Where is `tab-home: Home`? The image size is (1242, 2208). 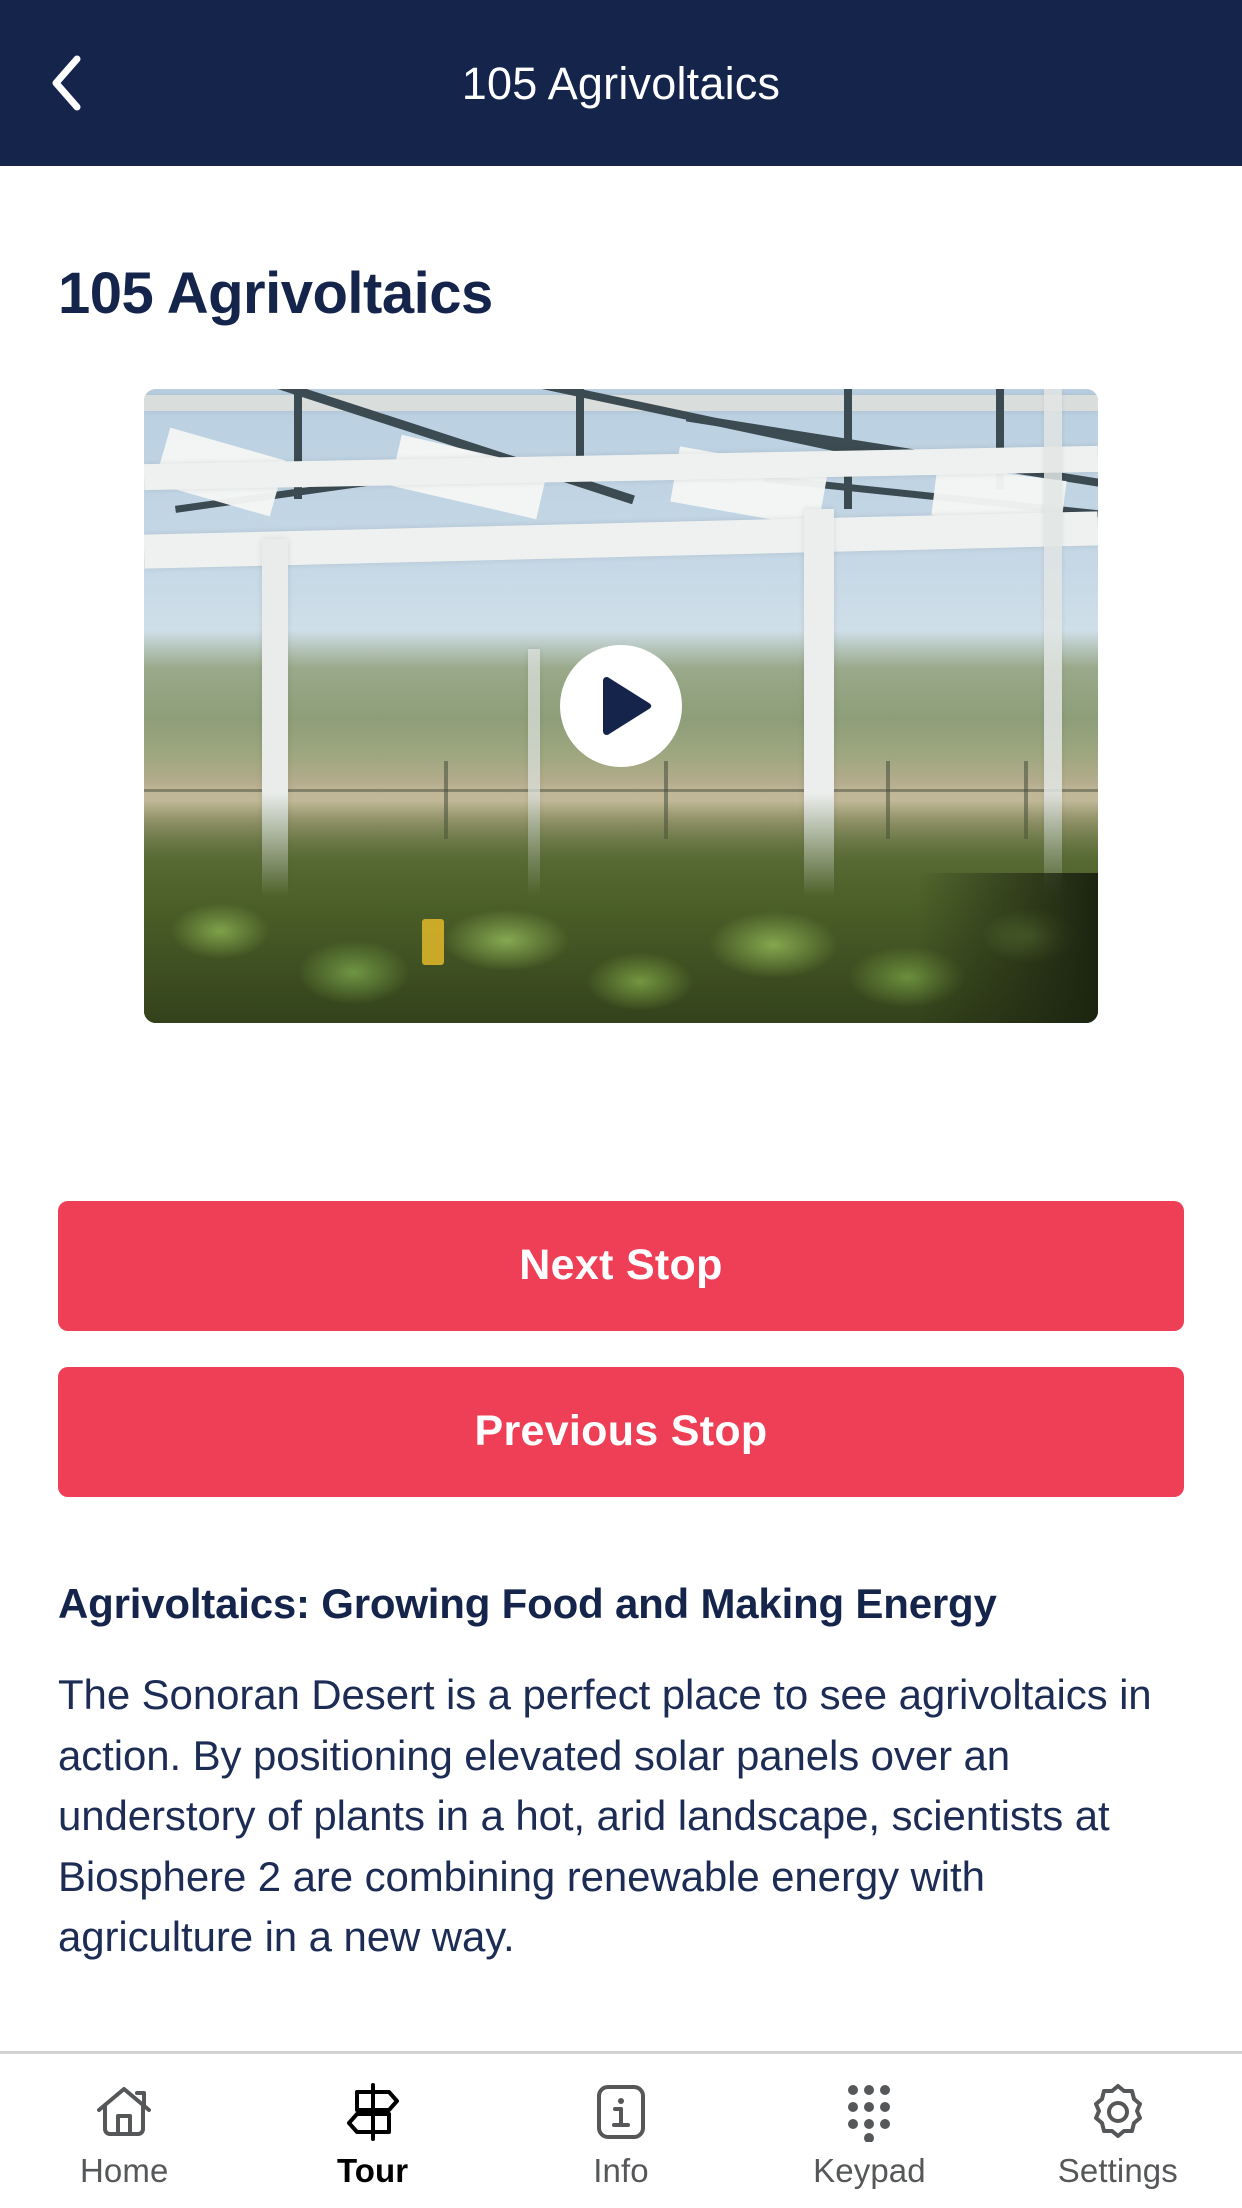
tab-home: Home is located at coordinates (124, 2131).